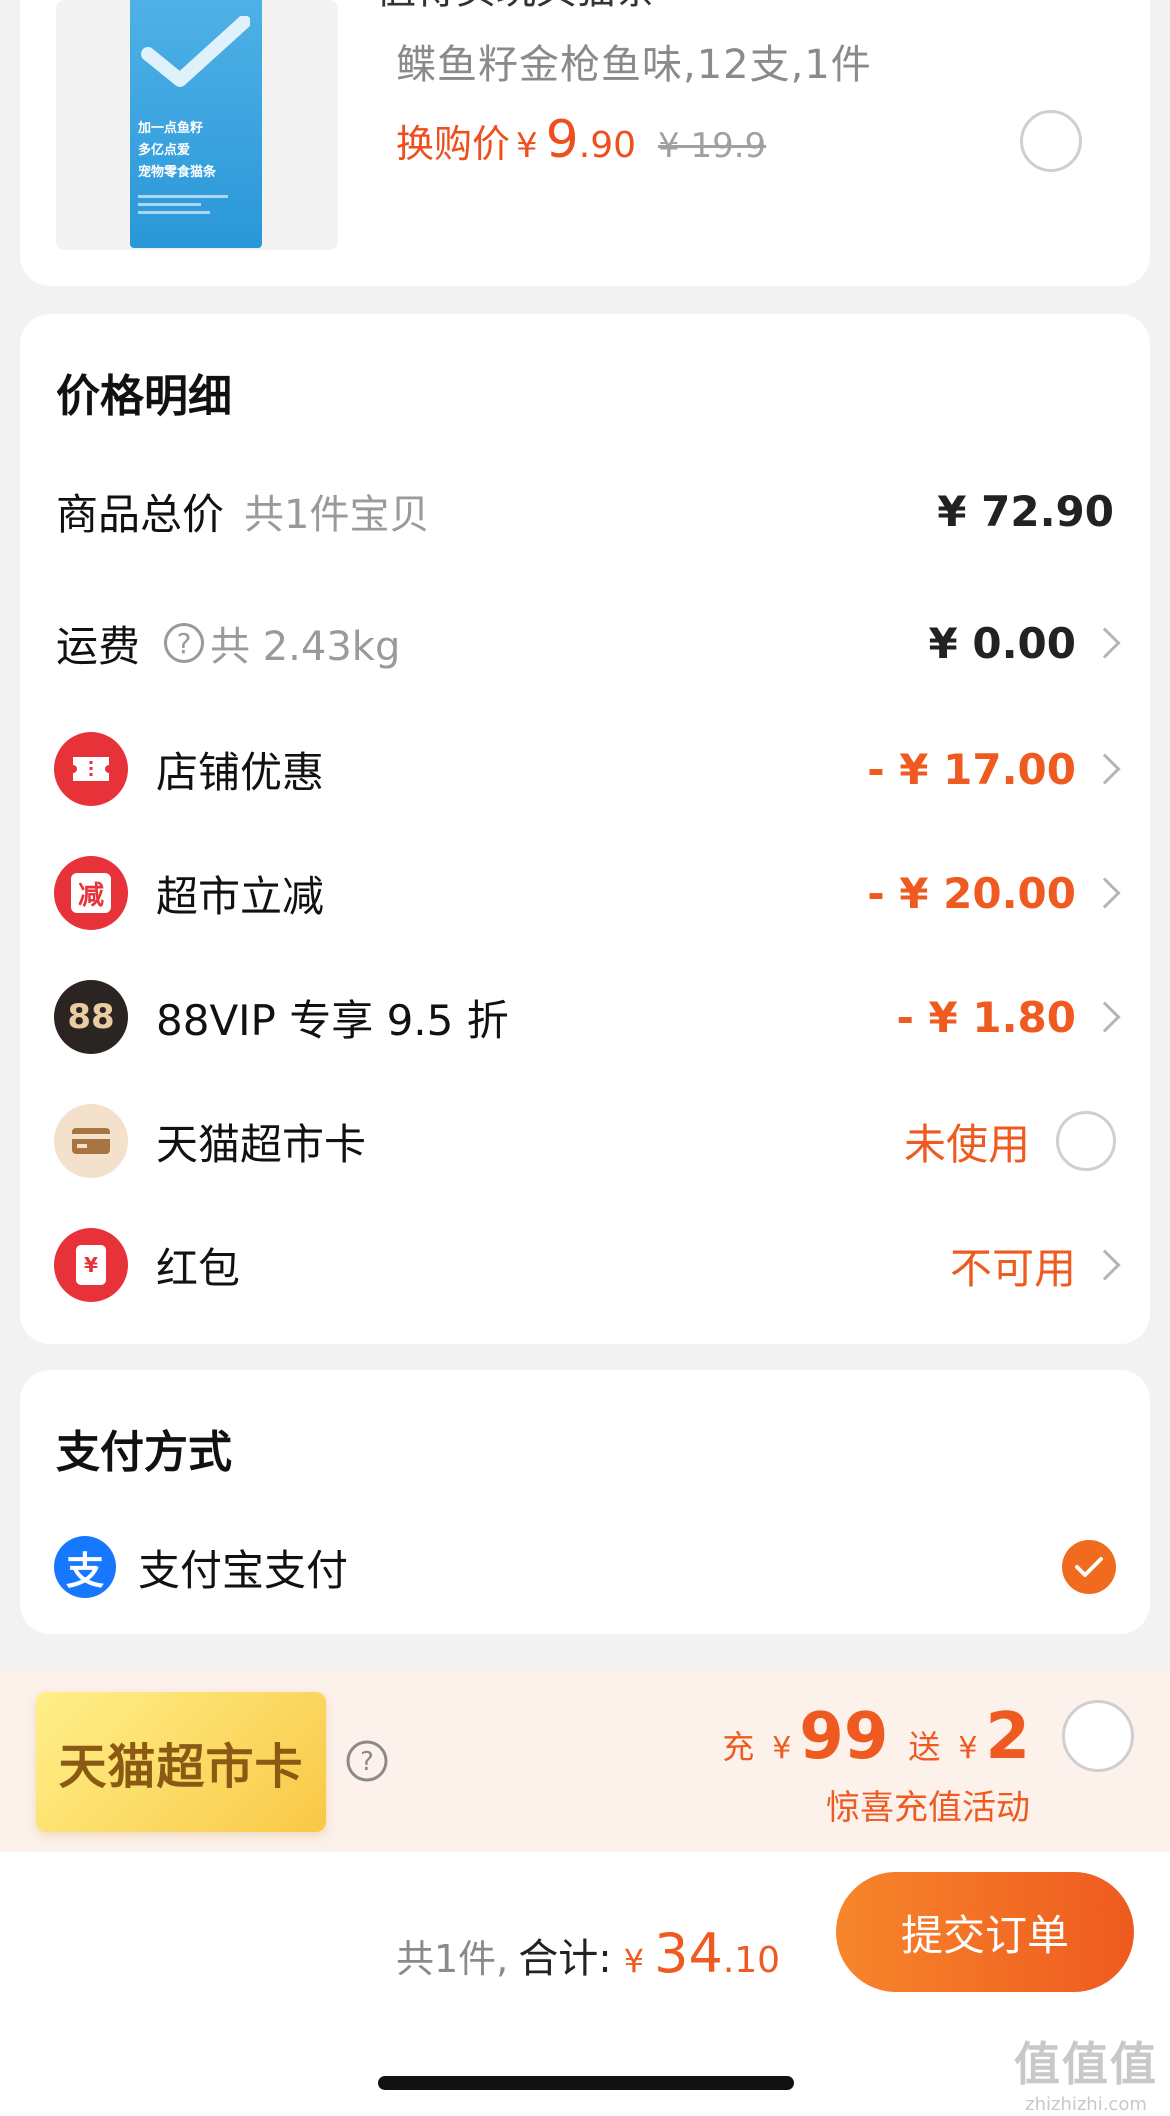 The image size is (1170, 2116). I want to click on give-currency: ¥, so click(968, 1748).